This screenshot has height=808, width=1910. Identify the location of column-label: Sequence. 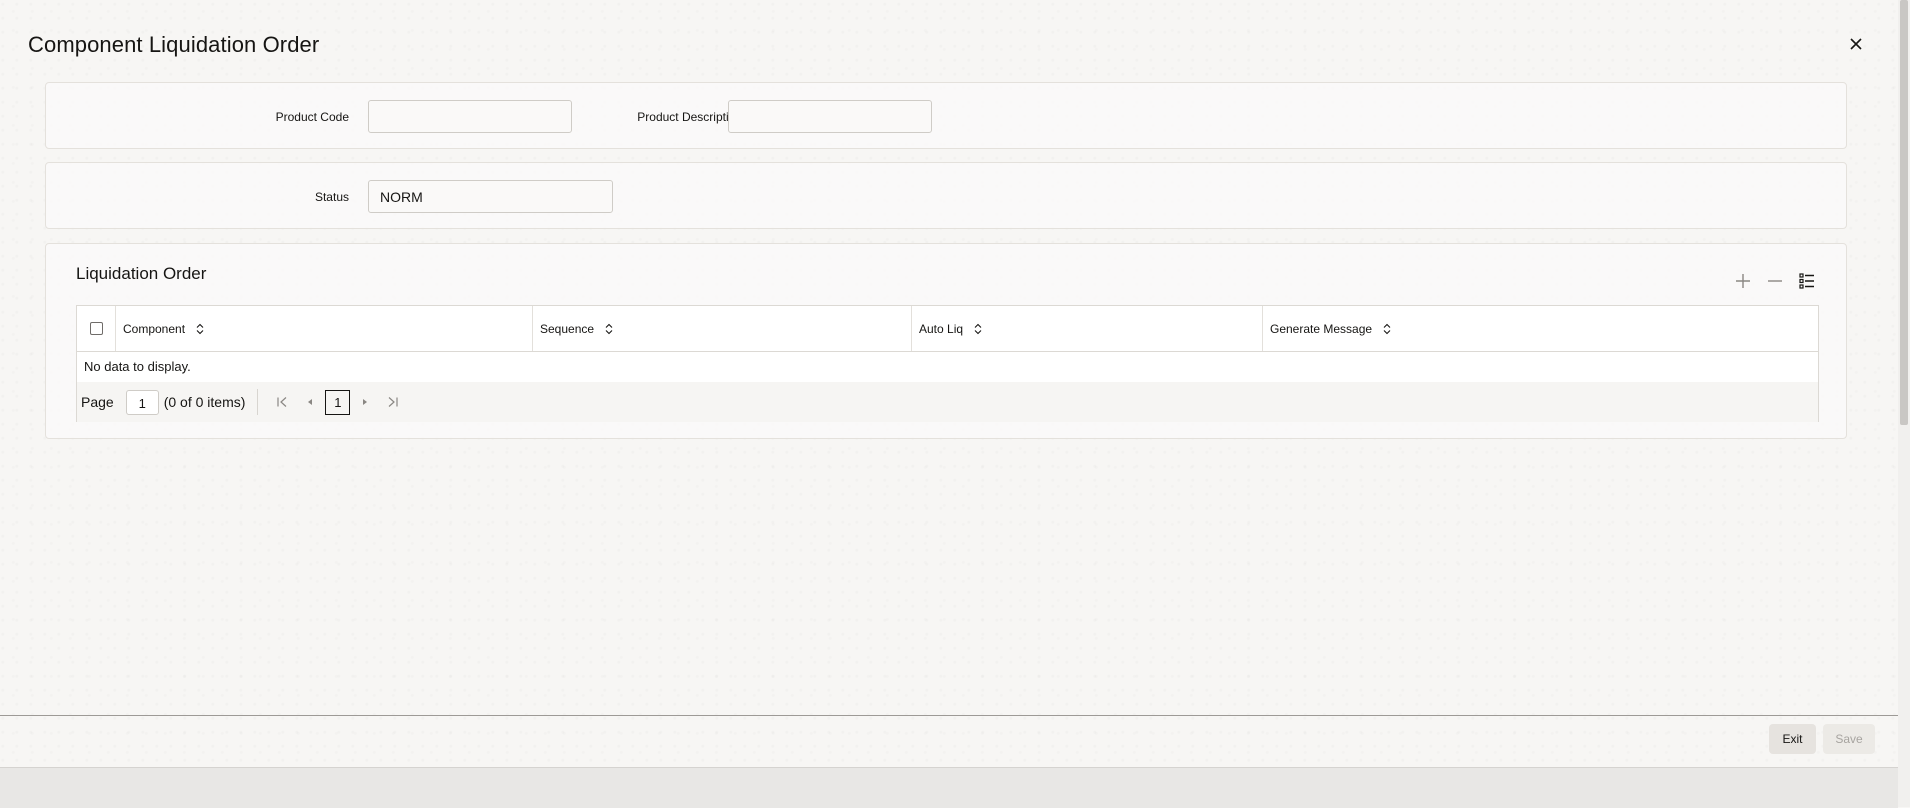
(567, 328).